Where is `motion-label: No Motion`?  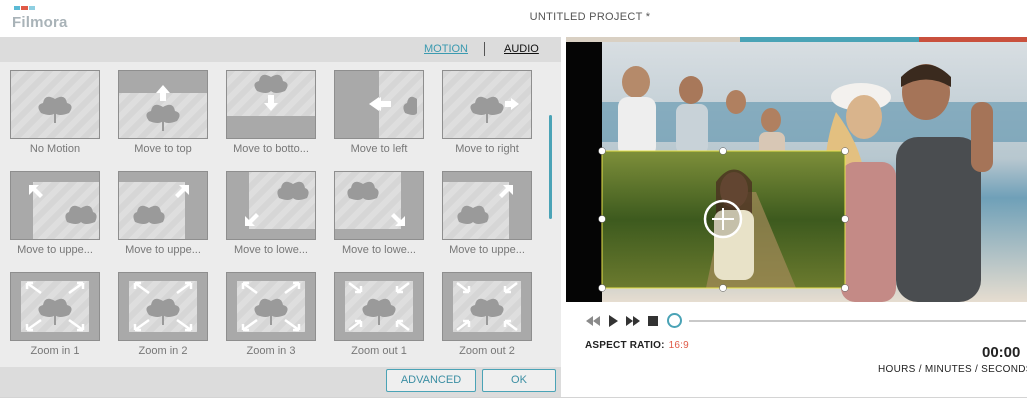 motion-label: No Motion is located at coordinates (55, 149).